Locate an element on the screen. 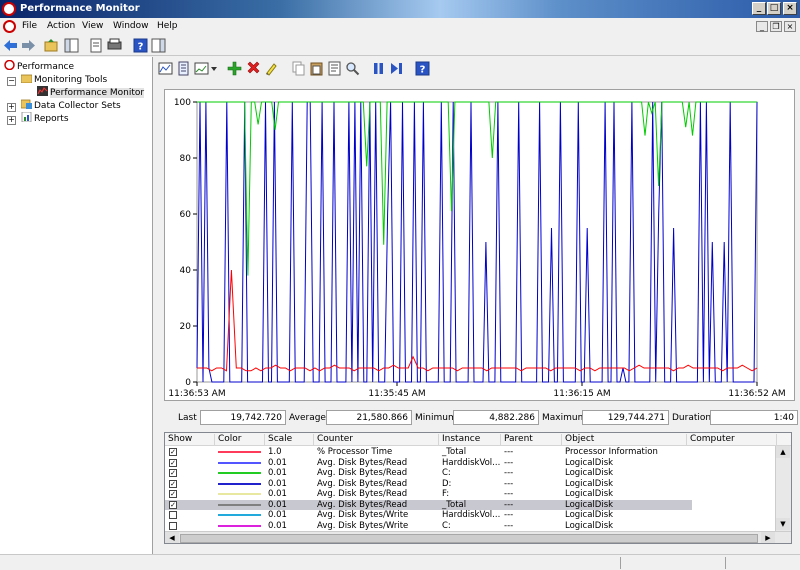 The width and height of the screenshot is (800, 570). up-folder-icon is located at coordinates (51, 45).